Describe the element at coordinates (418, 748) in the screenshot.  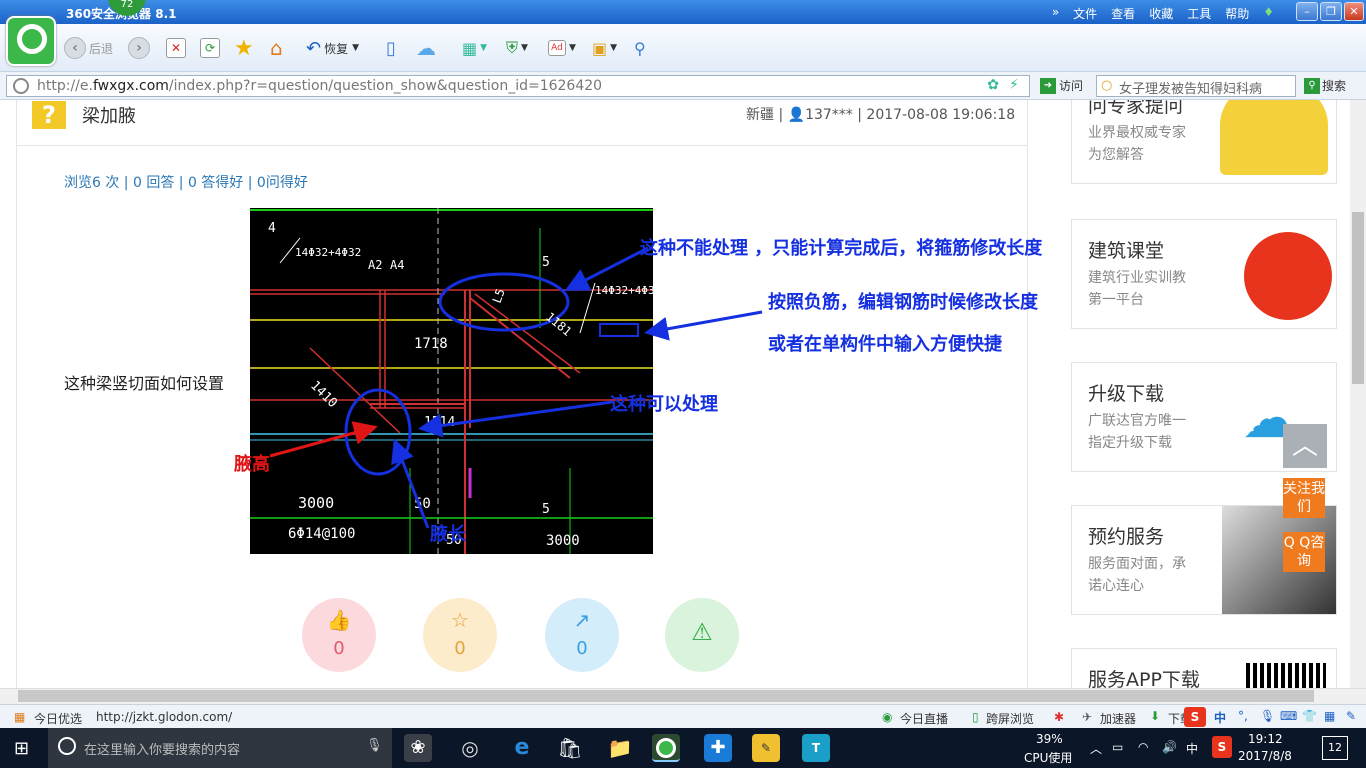
I see `task-view-icon: ❀` at that location.